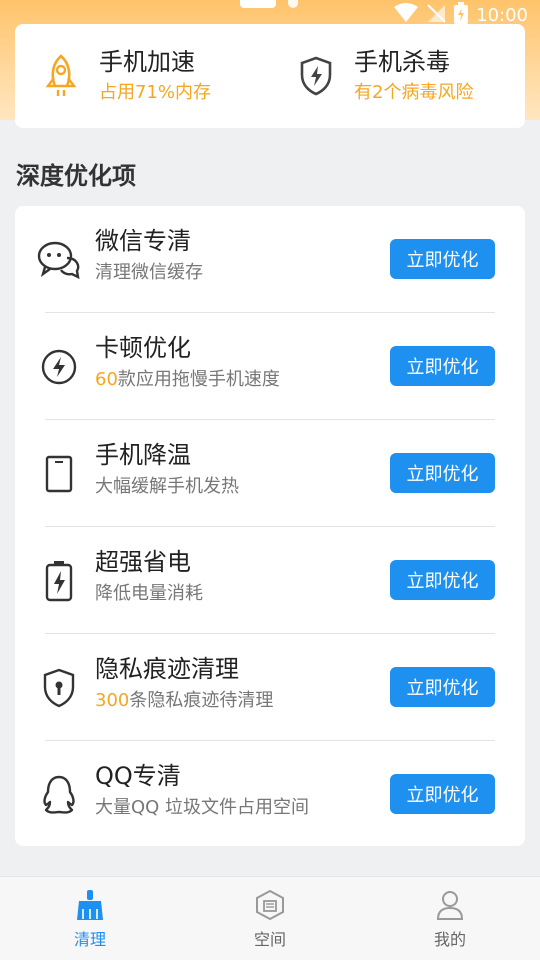  What do you see at coordinates (316, 76) in the screenshot?
I see `shield-bolt-icon` at bounding box center [316, 76].